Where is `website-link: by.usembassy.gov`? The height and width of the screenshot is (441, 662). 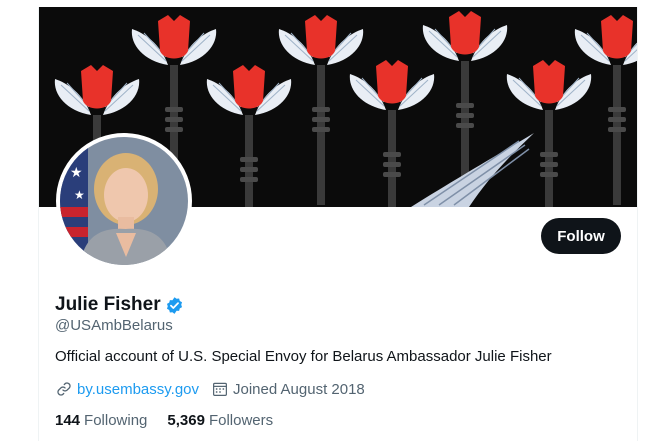 website-link: by.usembassy.gov is located at coordinates (138, 389).